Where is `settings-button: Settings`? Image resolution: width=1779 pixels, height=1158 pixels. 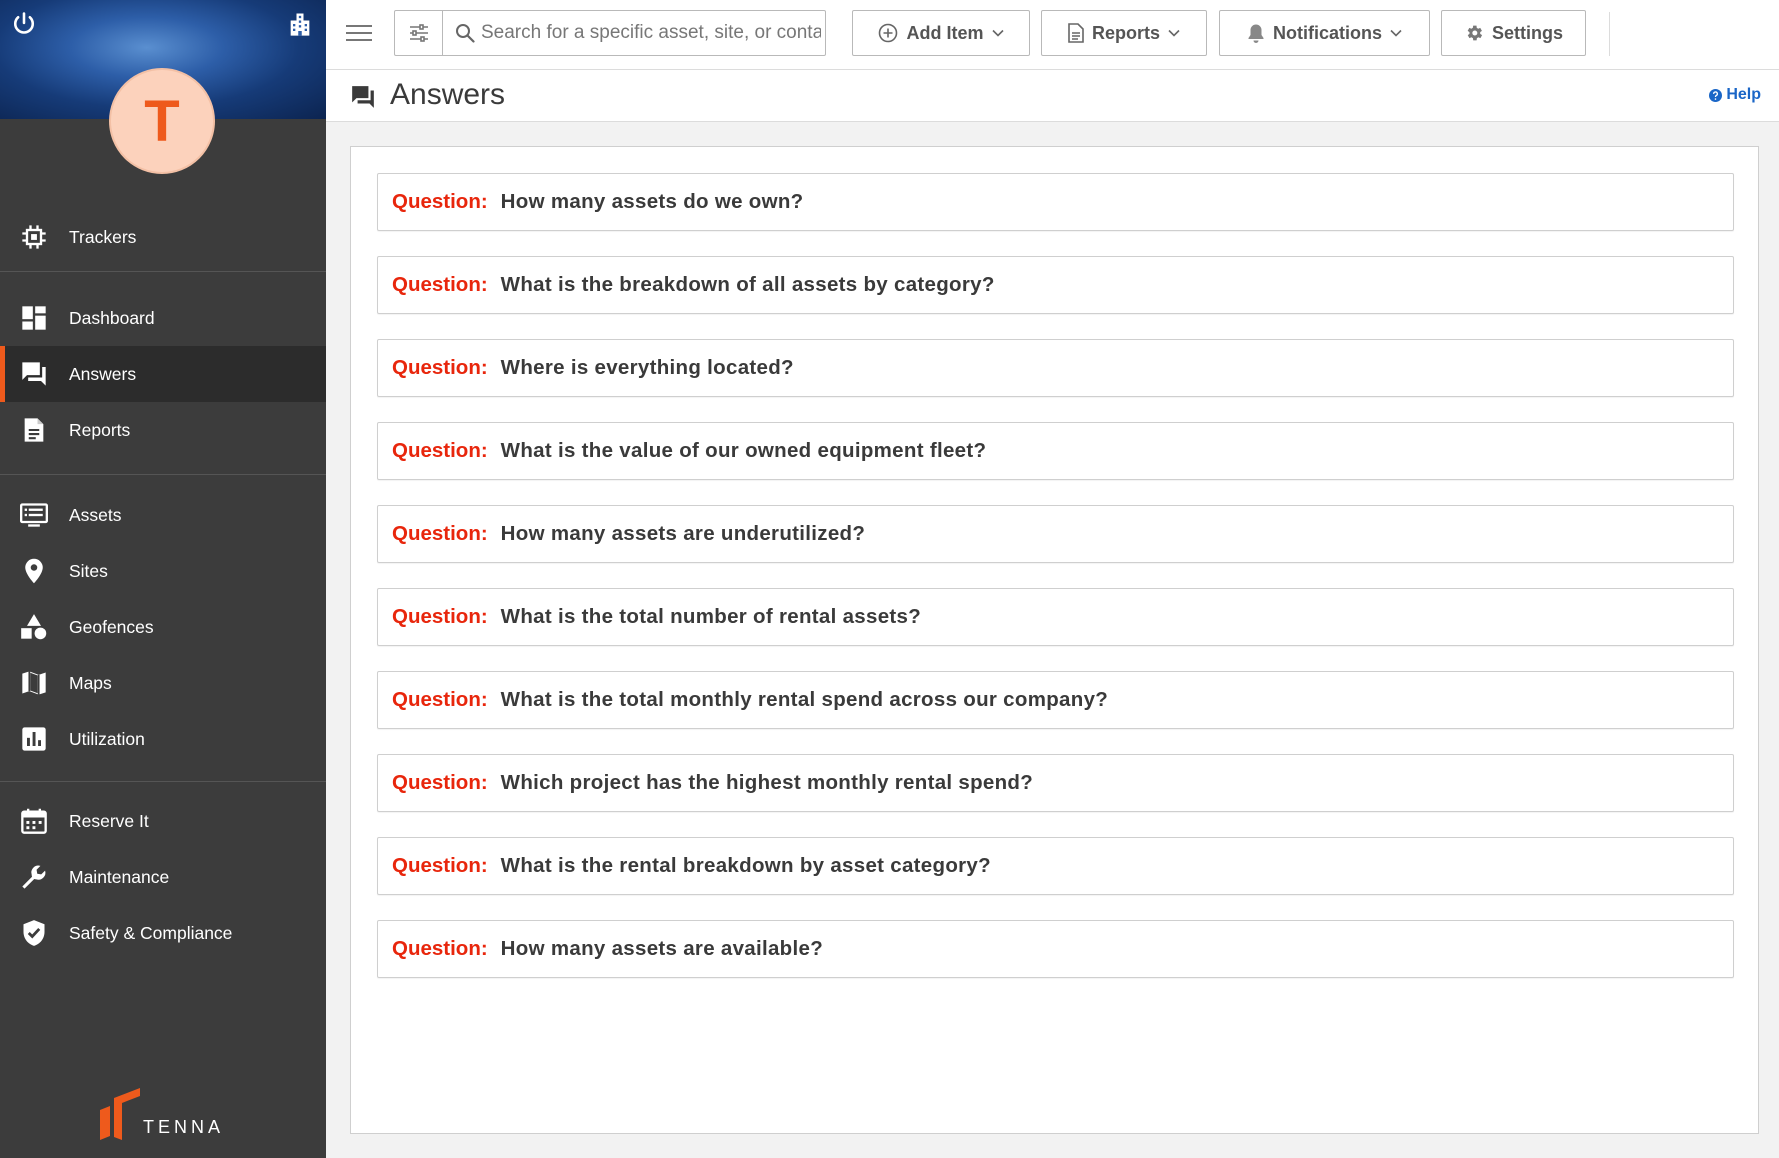 settings-button: Settings is located at coordinates (1513, 33).